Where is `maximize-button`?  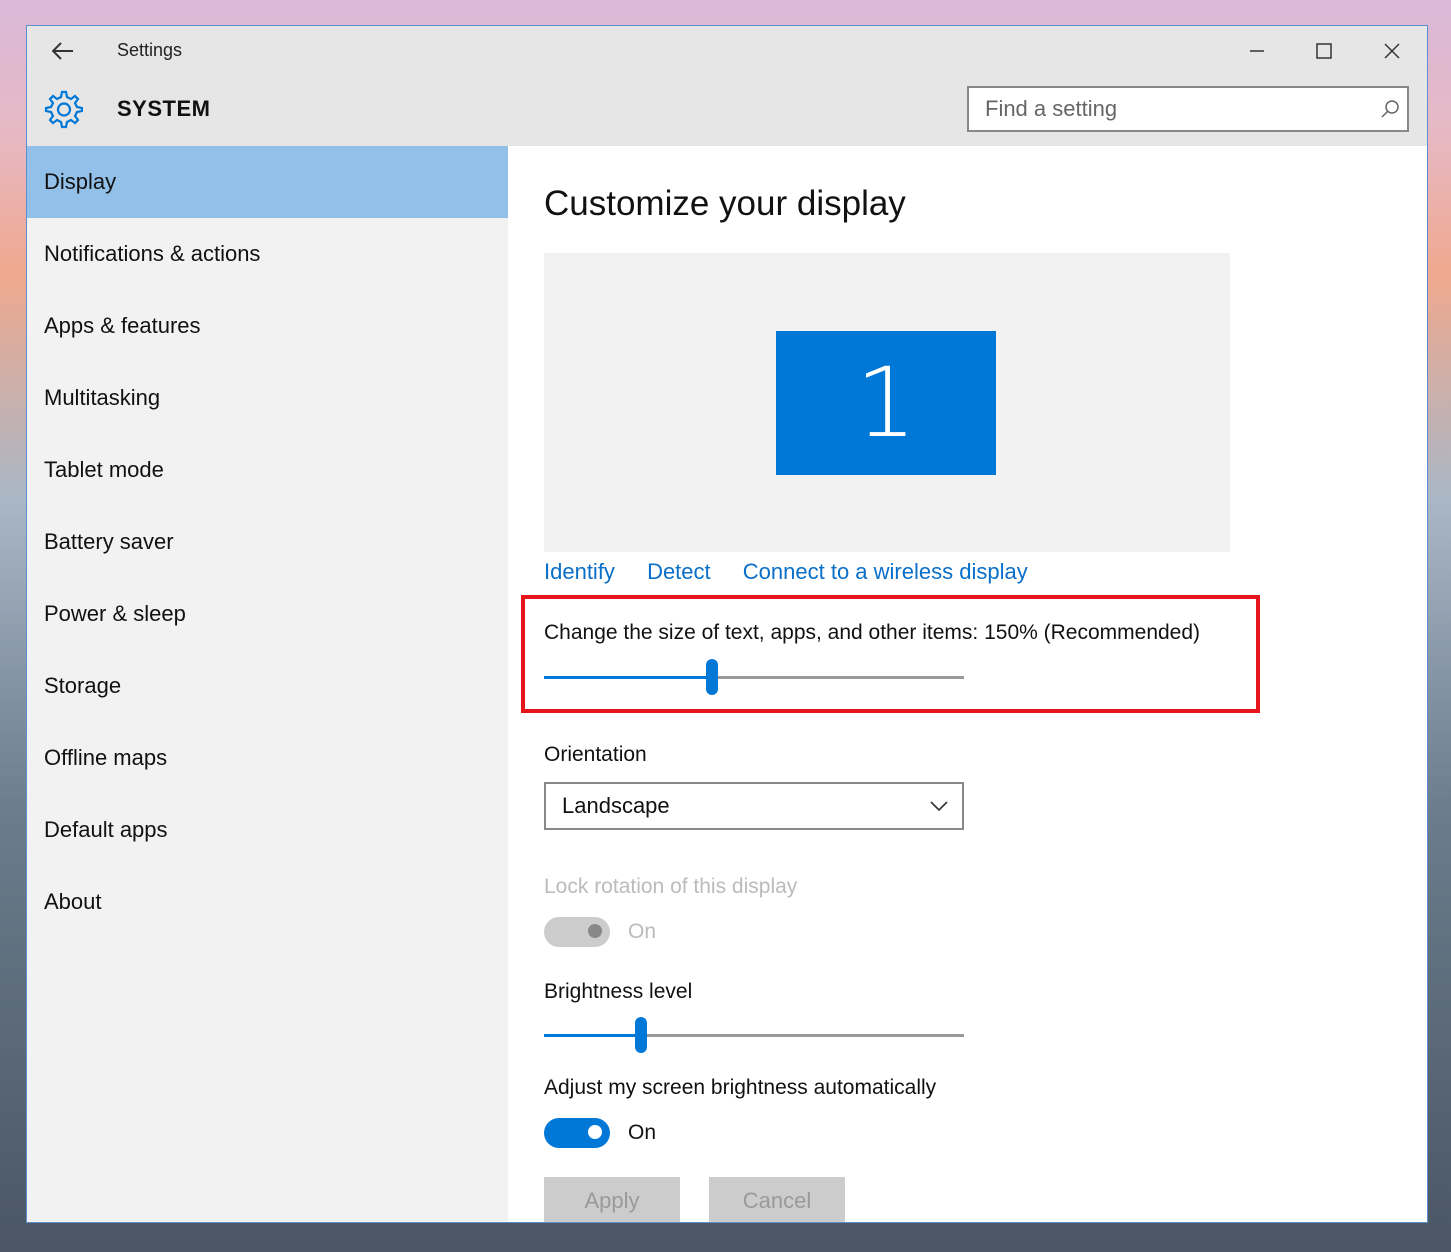
maximize-button is located at coordinates (1324, 51).